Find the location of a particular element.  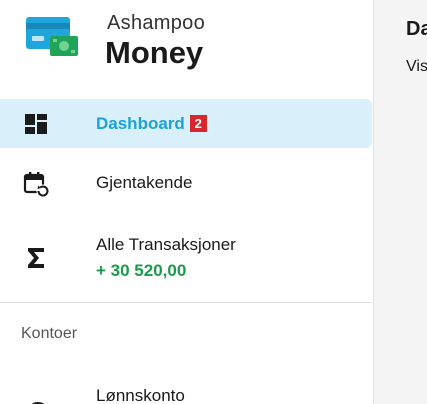

account-icon is located at coordinates (38, 403).